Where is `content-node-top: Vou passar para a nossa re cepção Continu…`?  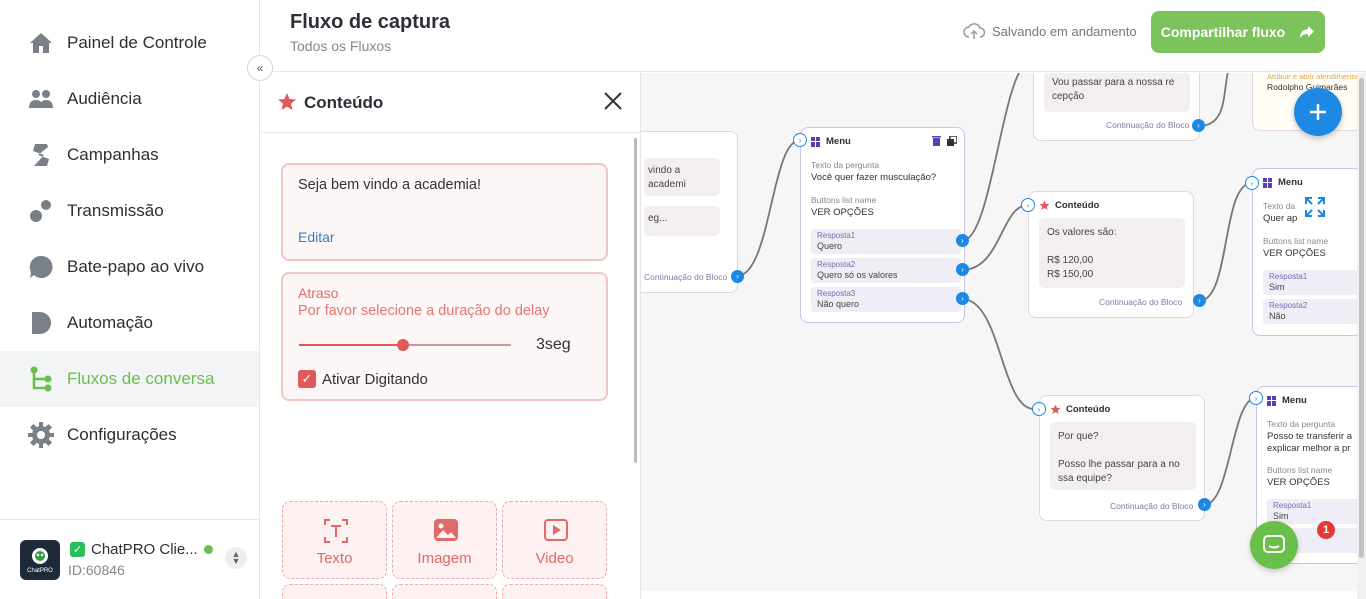
content-node-top: Vou passar para a nossa re cepção Continu… is located at coordinates (1116, 107).